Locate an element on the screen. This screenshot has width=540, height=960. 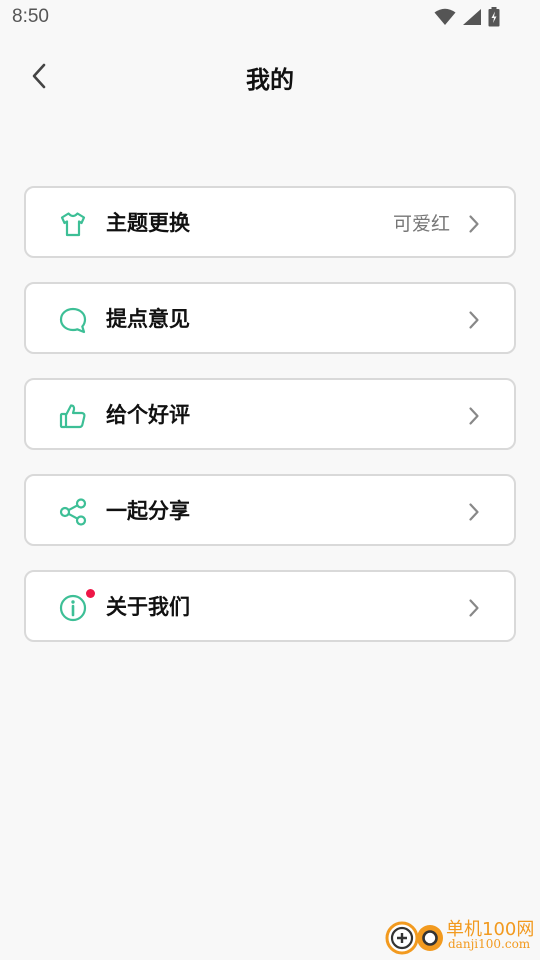
theme-value: 可爱红 is located at coordinates (421, 224).